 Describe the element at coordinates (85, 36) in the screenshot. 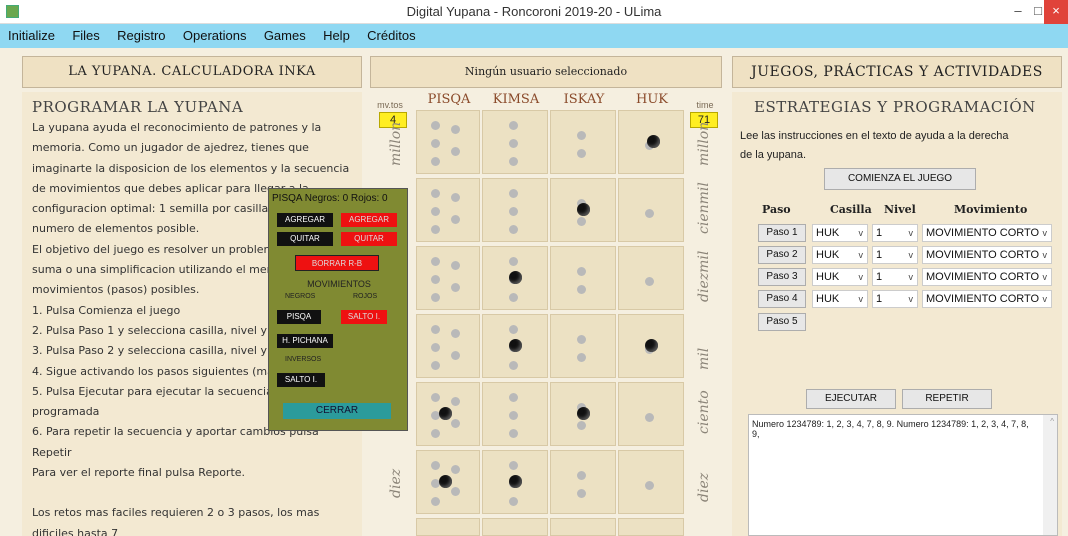

I see `menu-files: Files` at that location.